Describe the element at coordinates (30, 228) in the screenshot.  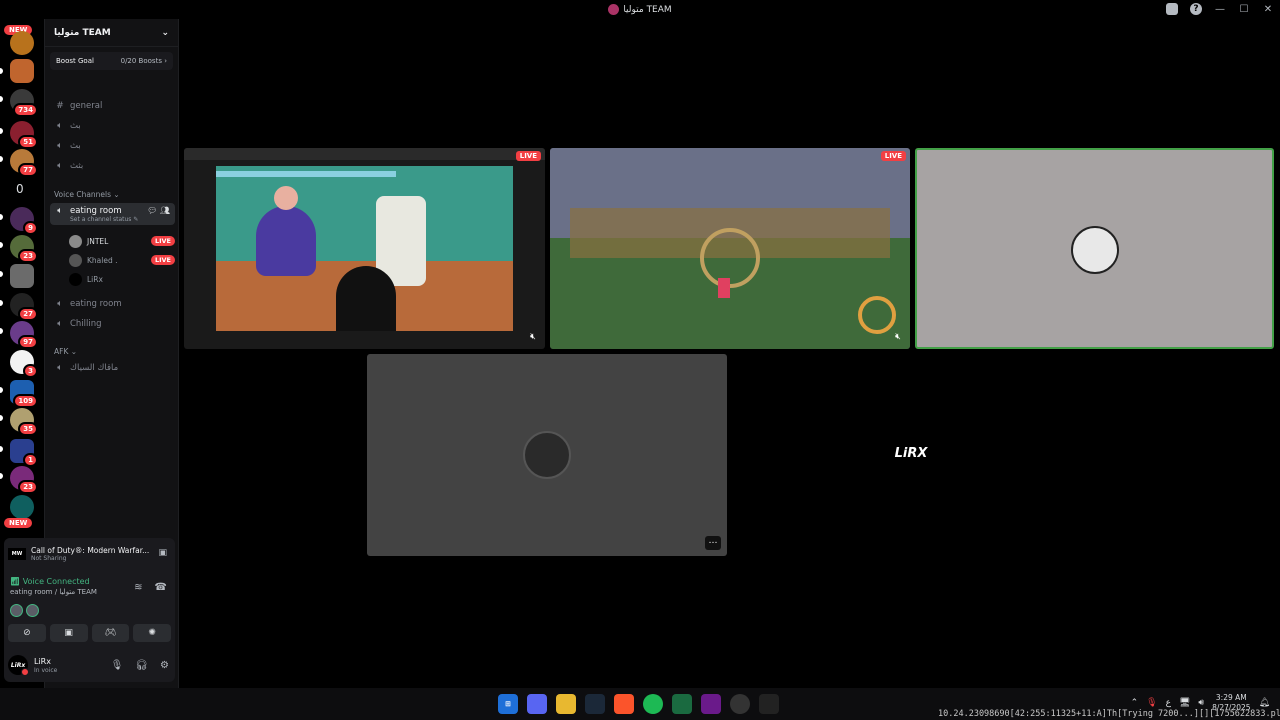
I see `mention-badge: 9` at that location.